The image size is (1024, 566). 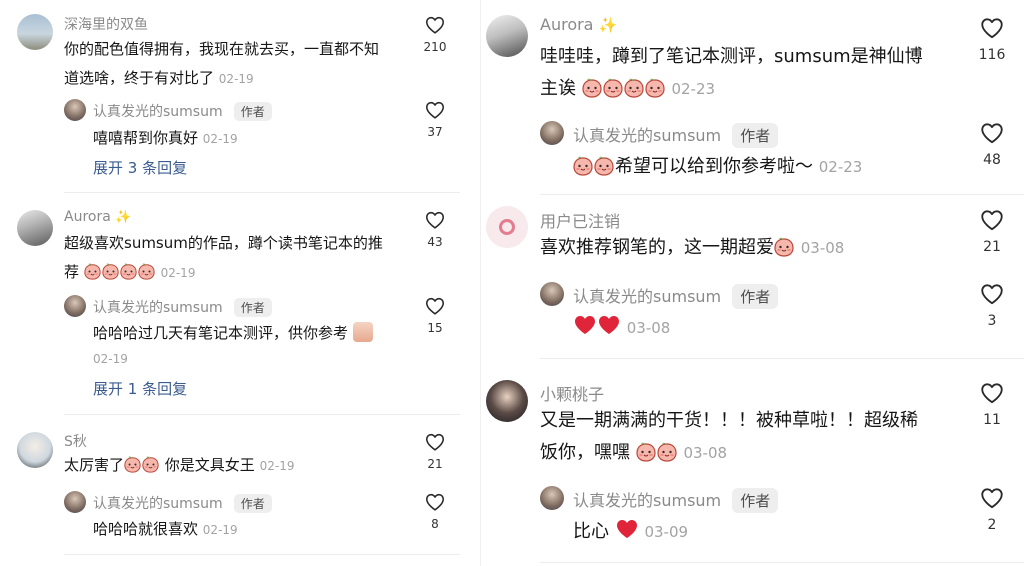 What do you see at coordinates (992, 160) in the screenshot?
I see `like-count: 48` at bounding box center [992, 160].